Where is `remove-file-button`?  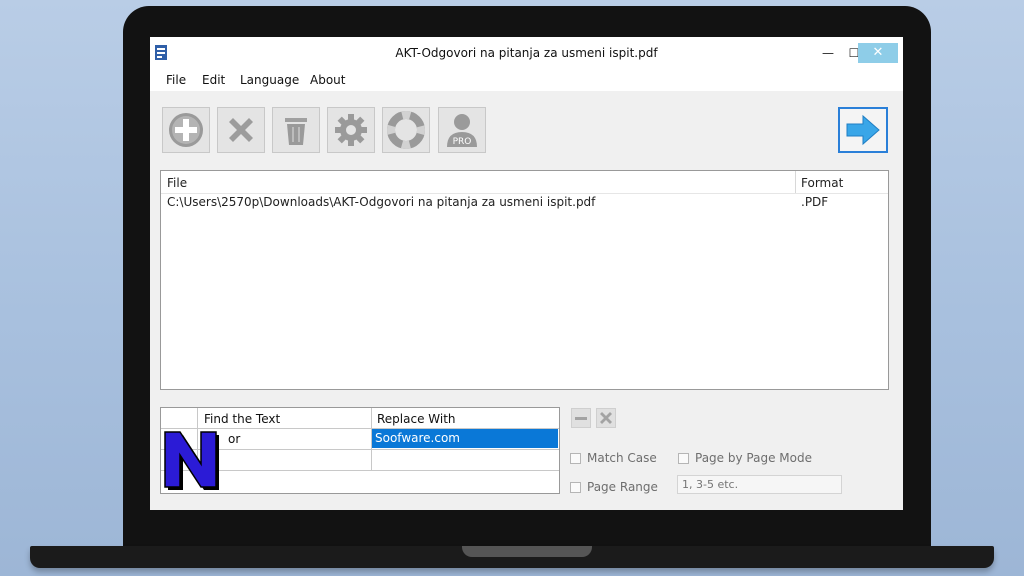 remove-file-button is located at coordinates (241, 130).